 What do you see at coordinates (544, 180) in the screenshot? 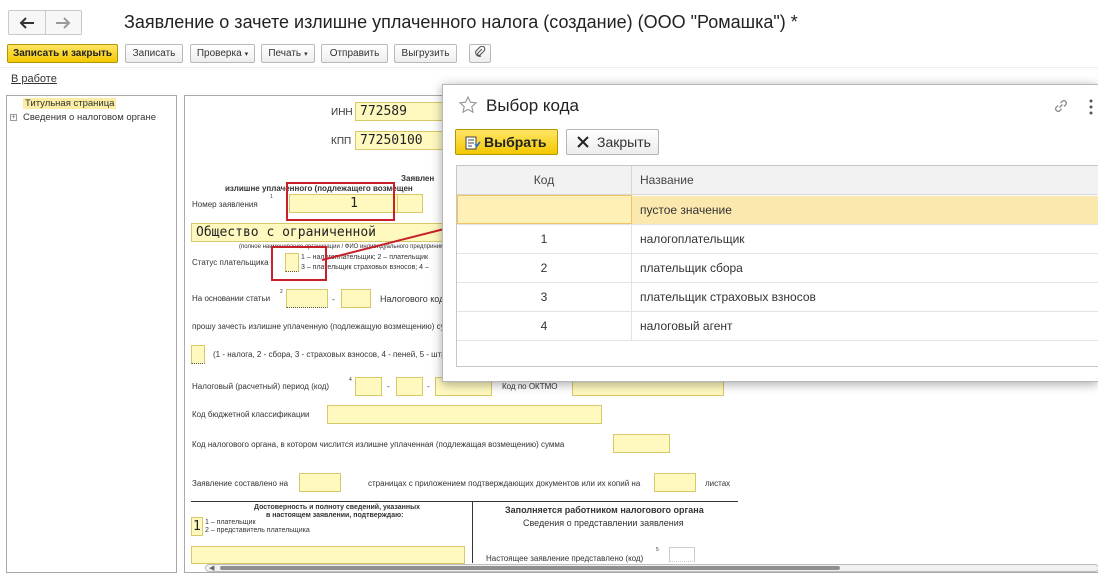
I see `column-header-code: Код` at bounding box center [544, 180].